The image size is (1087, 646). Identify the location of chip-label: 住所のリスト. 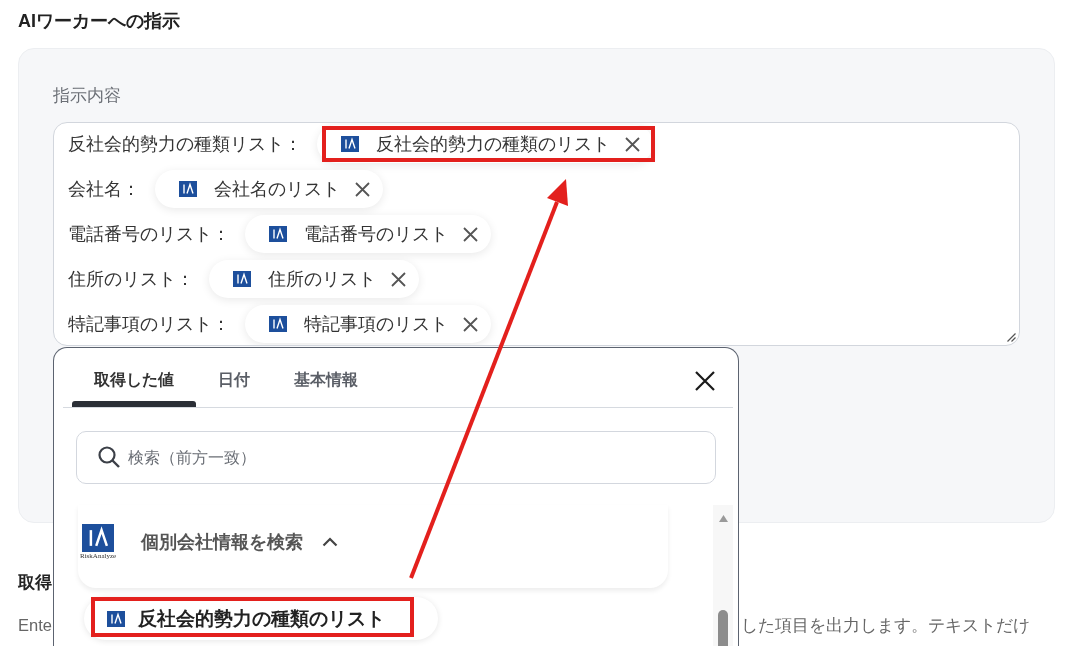
(322, 279).